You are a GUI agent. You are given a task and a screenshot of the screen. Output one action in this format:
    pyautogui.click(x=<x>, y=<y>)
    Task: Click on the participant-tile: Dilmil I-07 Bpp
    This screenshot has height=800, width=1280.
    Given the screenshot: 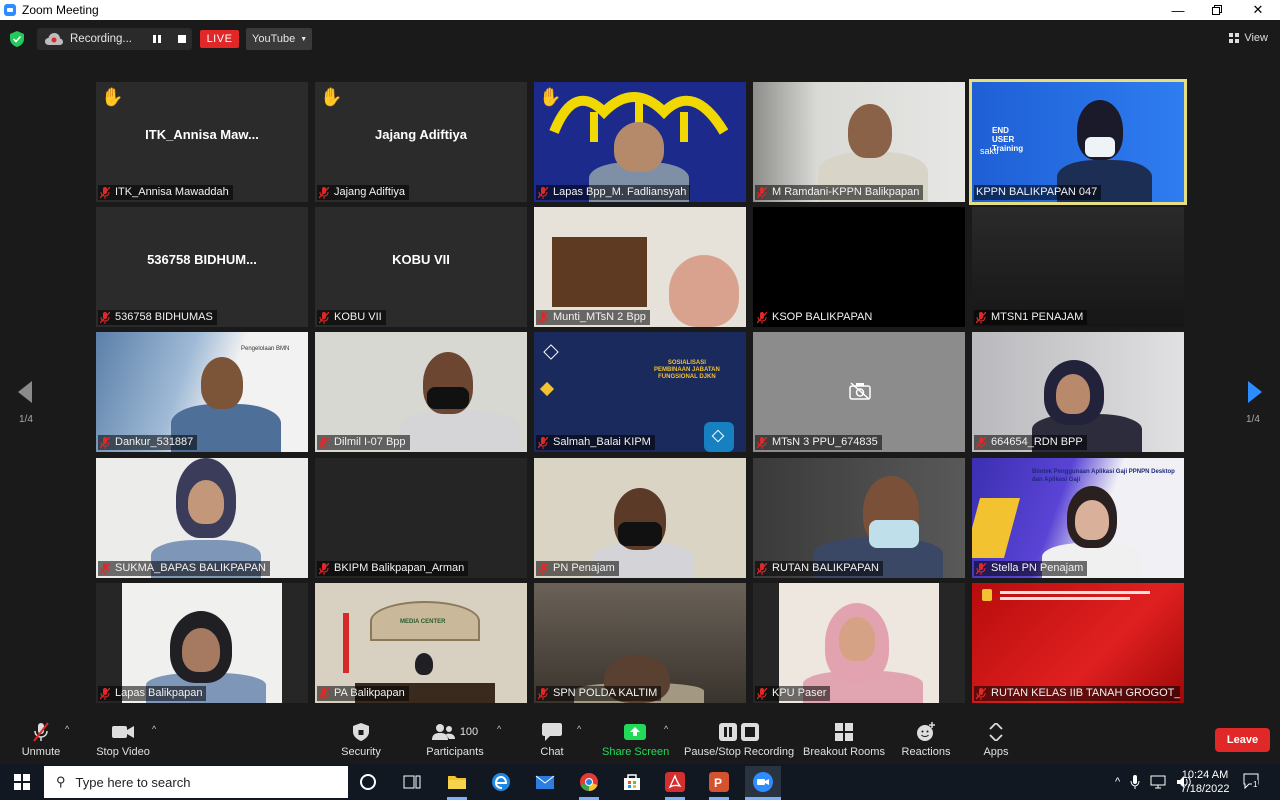 What is the action you would take?
    pyautogui.click(x=421, y=392)
    